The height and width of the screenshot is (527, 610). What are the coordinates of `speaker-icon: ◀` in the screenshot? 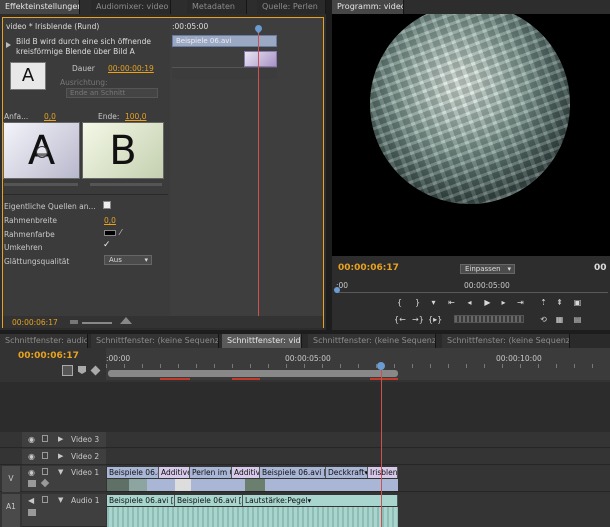 It's located at (31, 500).